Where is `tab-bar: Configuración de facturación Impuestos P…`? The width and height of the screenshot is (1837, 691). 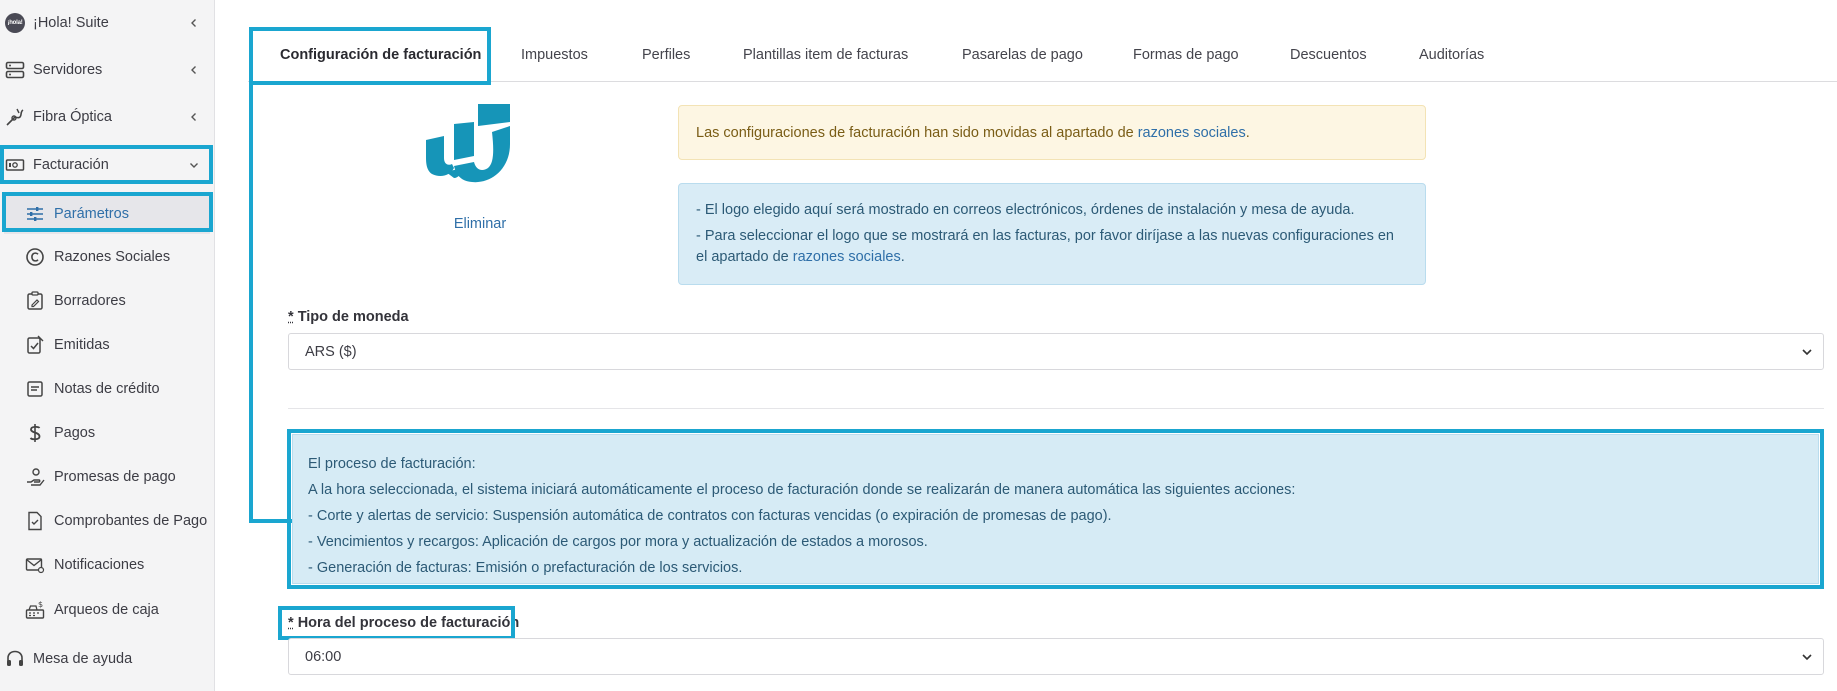
tab-bar: Configuración de facturación Impuestos P… is located at coordinates (1042, 55).